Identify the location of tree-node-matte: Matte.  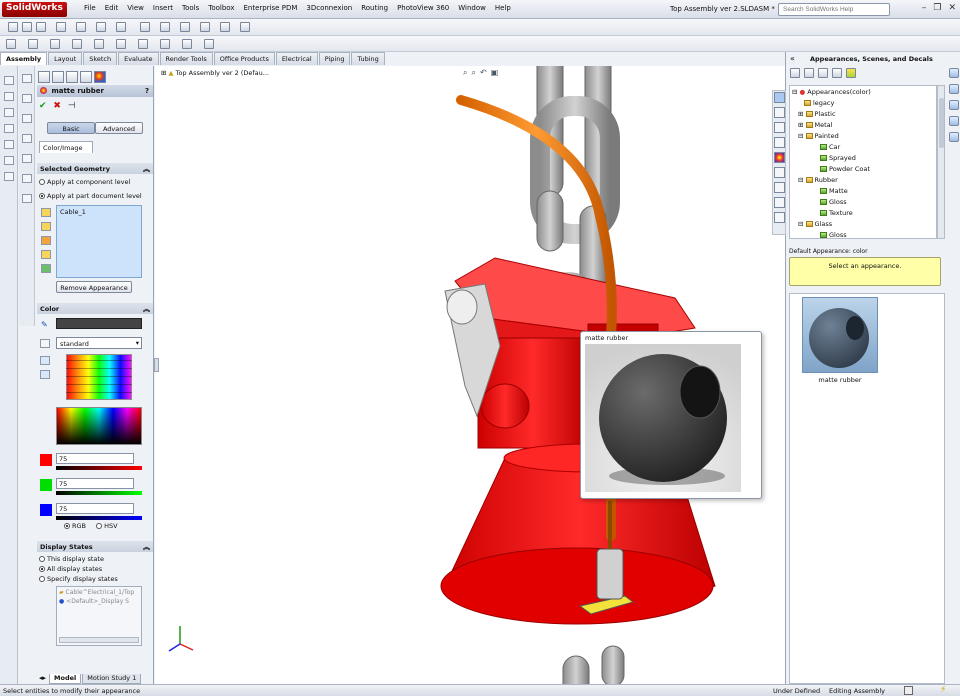
(834, 191).